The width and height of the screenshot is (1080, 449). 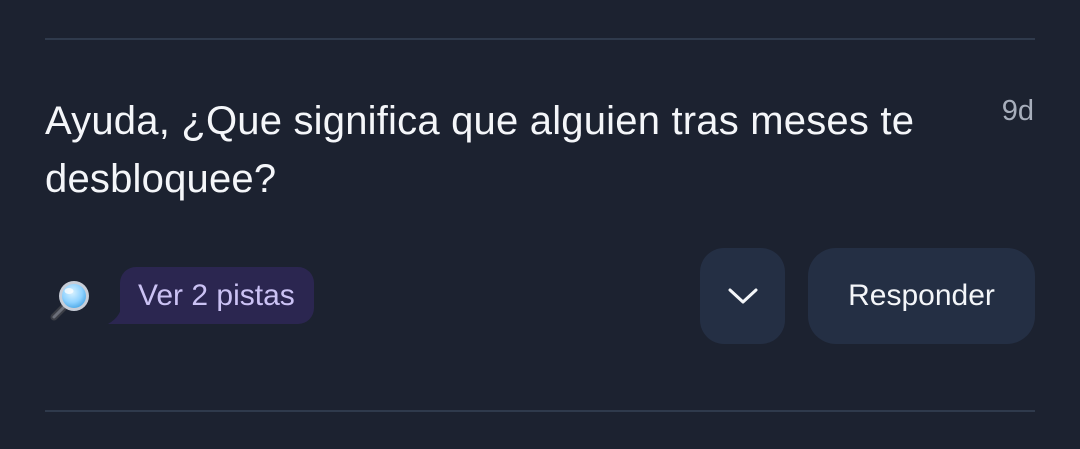 I want to click on hints-bubble: Ver 2 pistas, so click(x=217, y=295).